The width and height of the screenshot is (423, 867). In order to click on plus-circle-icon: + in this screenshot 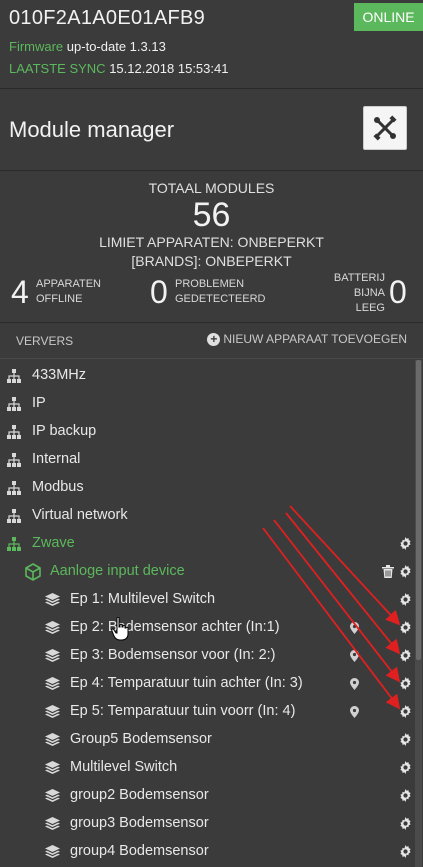, I will do `click(214, 339)`.